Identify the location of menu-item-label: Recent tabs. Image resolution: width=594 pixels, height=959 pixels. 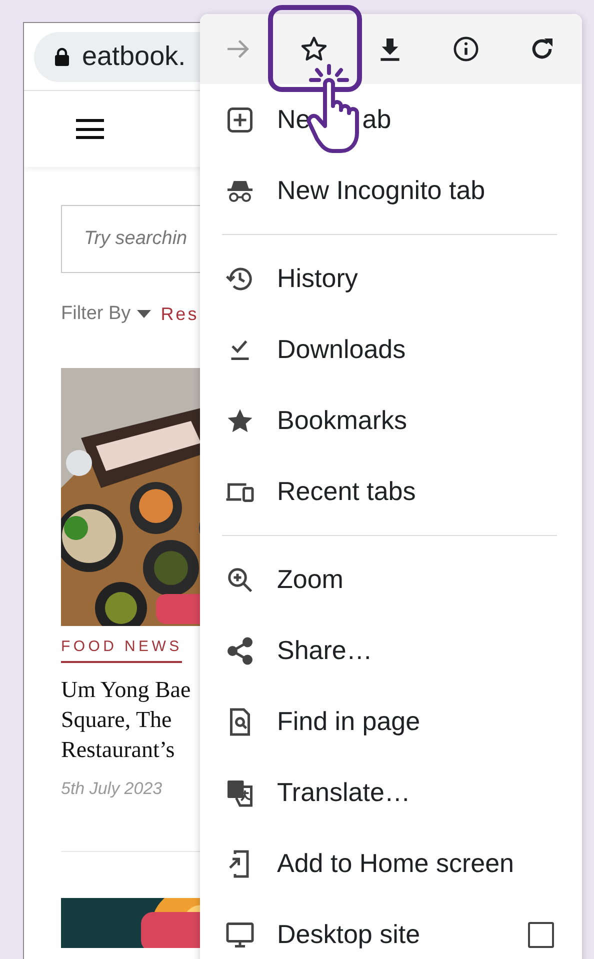
(346, 491).